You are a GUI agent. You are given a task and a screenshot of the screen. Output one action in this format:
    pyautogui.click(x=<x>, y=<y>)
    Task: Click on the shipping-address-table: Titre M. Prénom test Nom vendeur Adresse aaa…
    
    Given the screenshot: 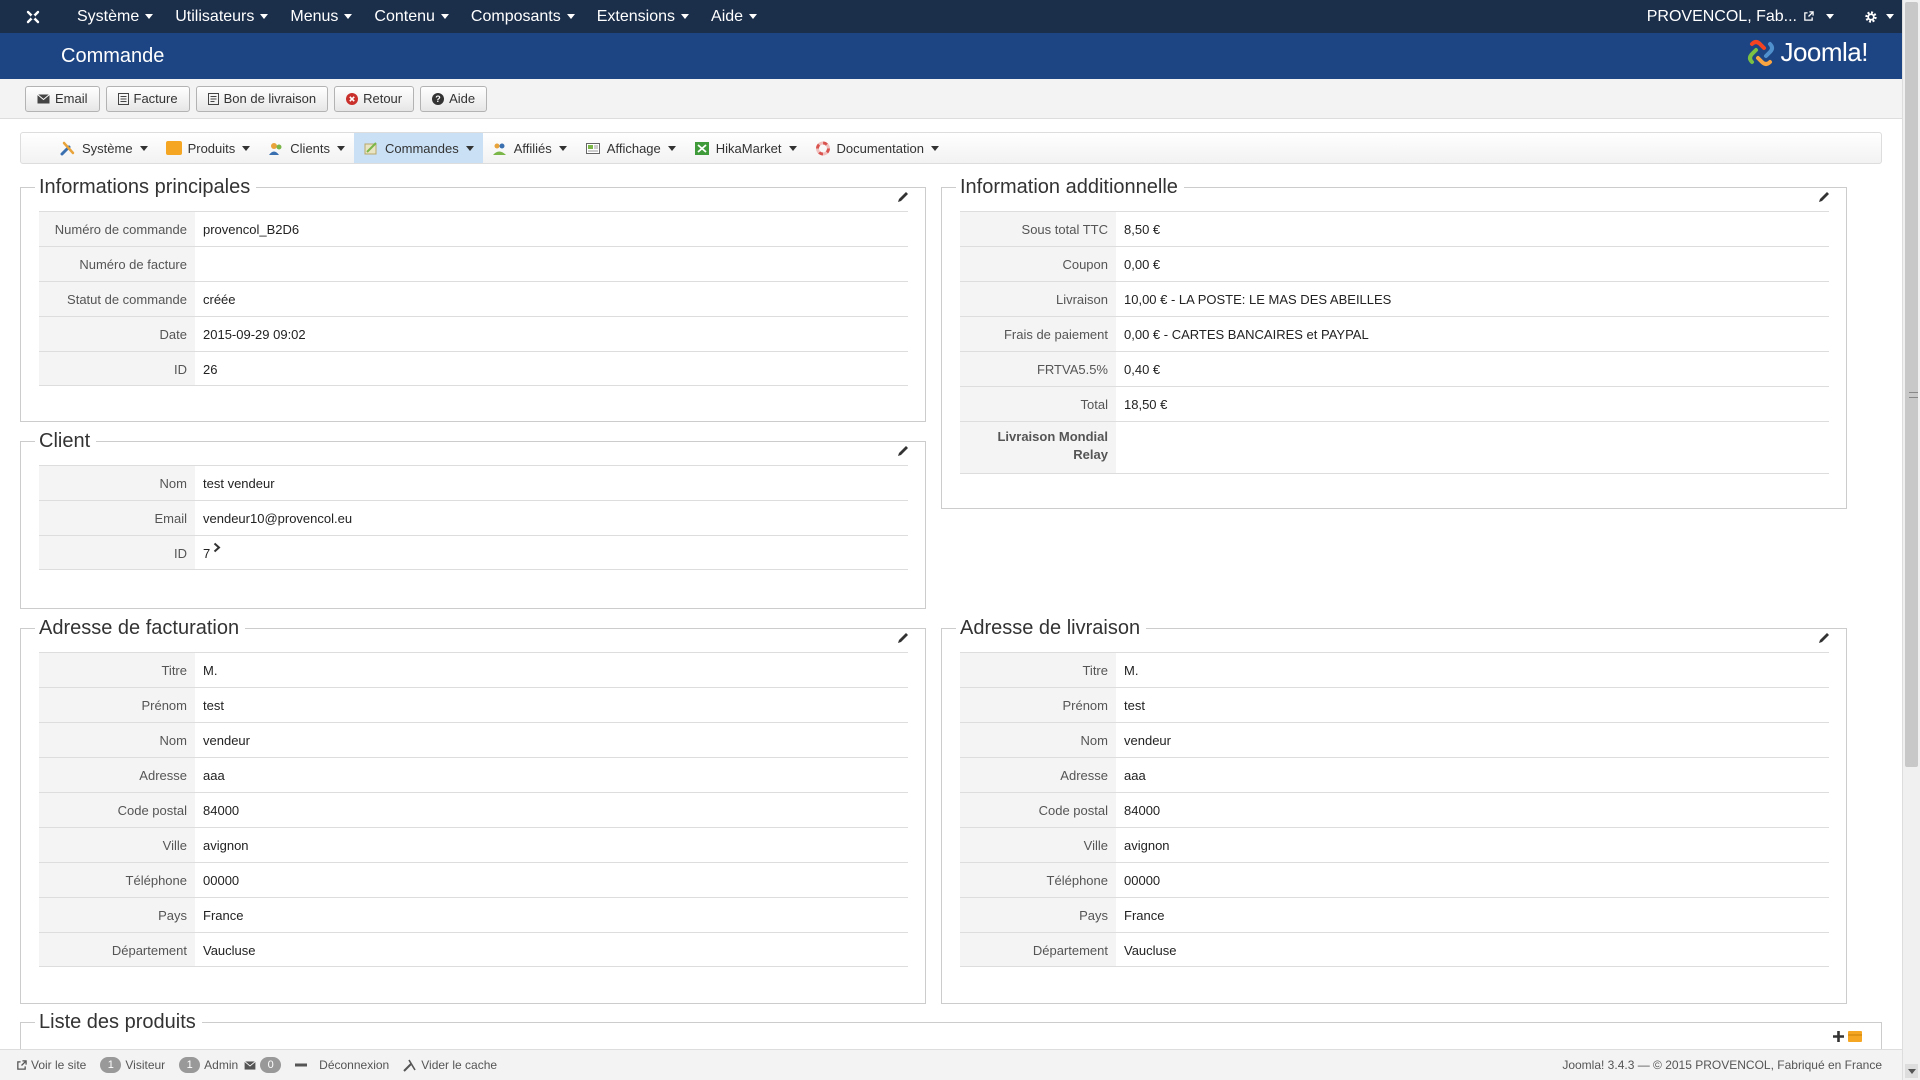 What is the action you would take?
    pyautogui.click(x=1394, y=809)
    